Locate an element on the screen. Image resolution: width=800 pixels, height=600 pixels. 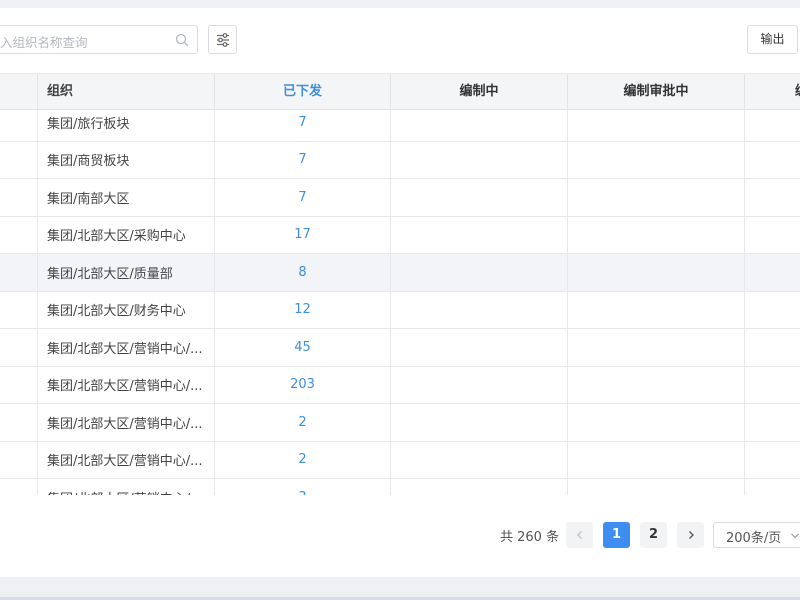
column-header-select is located at coordinates (19, 92).